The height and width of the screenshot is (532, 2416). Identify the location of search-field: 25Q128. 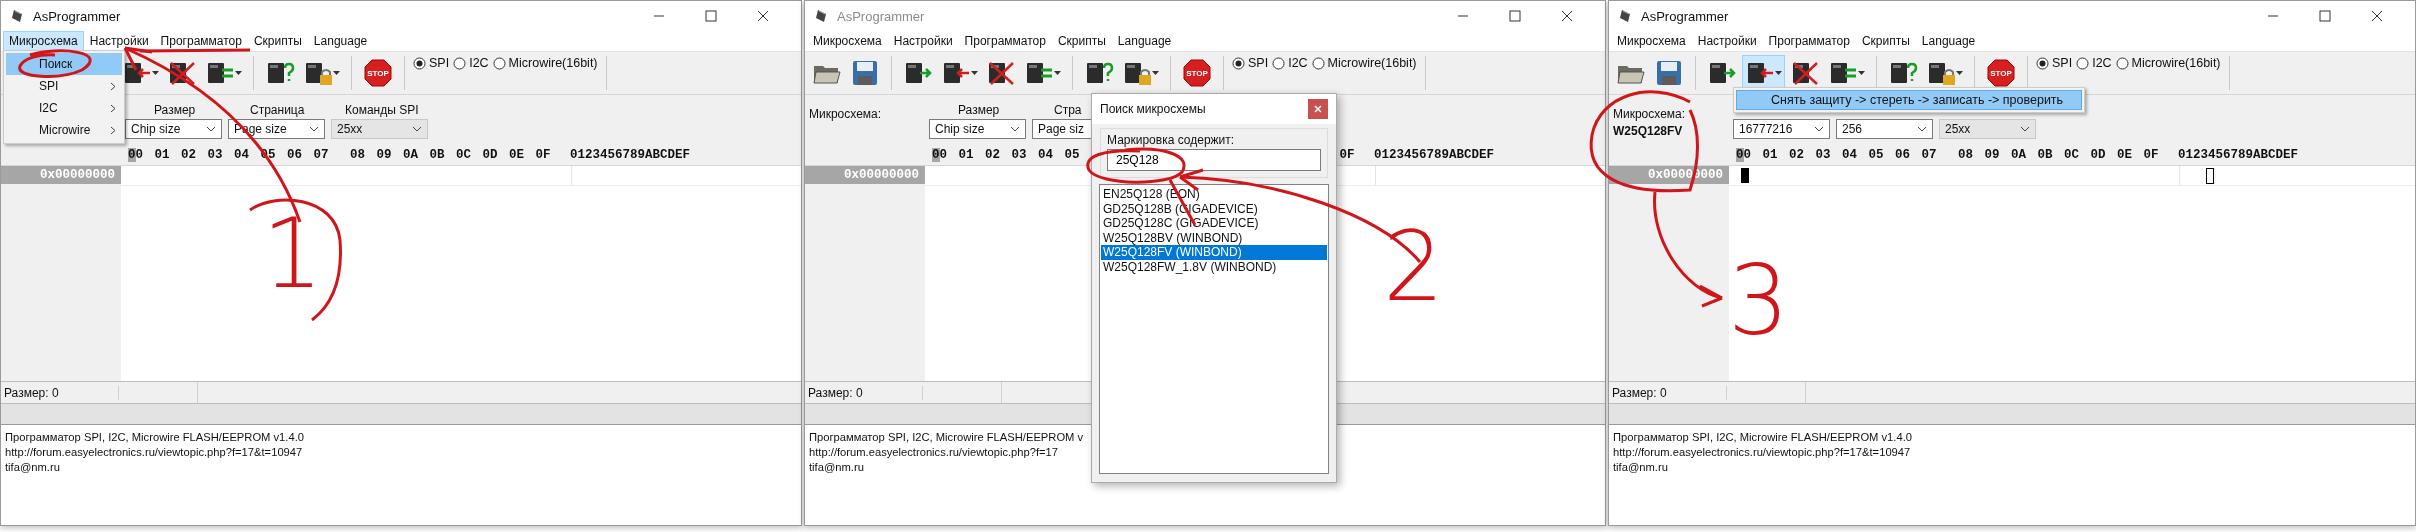
(1214, 160).